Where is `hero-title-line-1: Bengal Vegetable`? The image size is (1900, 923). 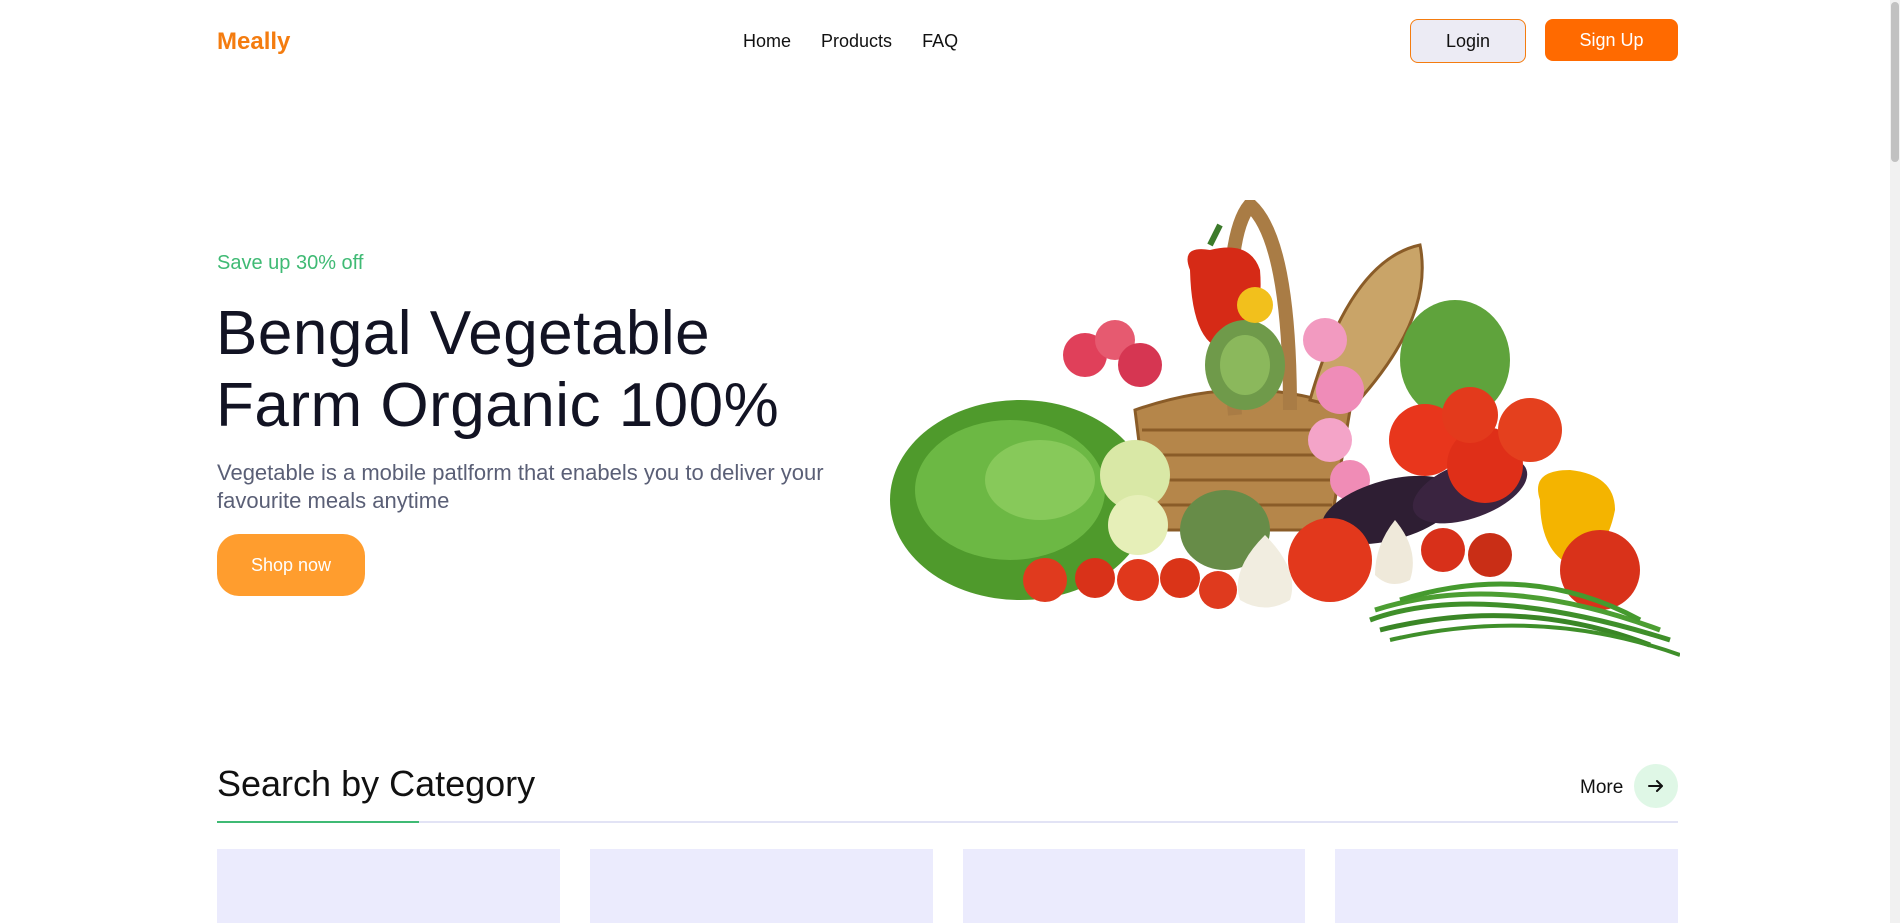 hero-title-line-1: Bengal Vegetable is located at coordinates (463, 333).